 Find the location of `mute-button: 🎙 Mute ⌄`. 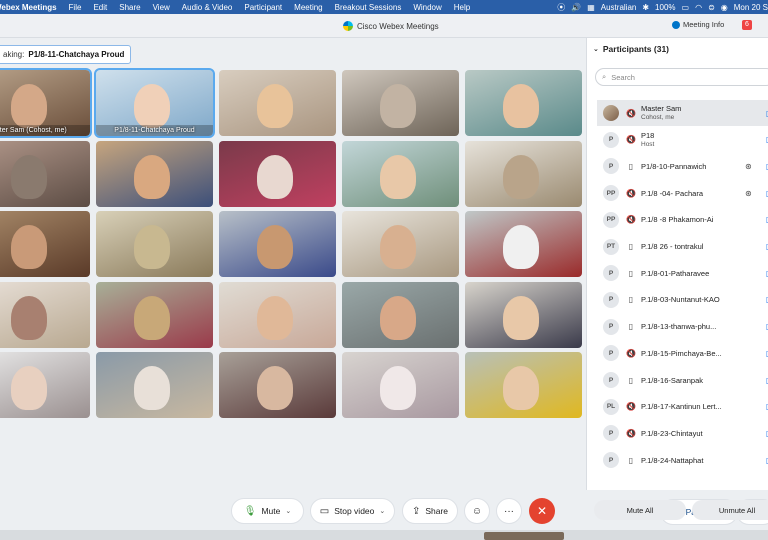

mute-button: 🎙 Mute ⌄ is located at coordinates (267, 511).